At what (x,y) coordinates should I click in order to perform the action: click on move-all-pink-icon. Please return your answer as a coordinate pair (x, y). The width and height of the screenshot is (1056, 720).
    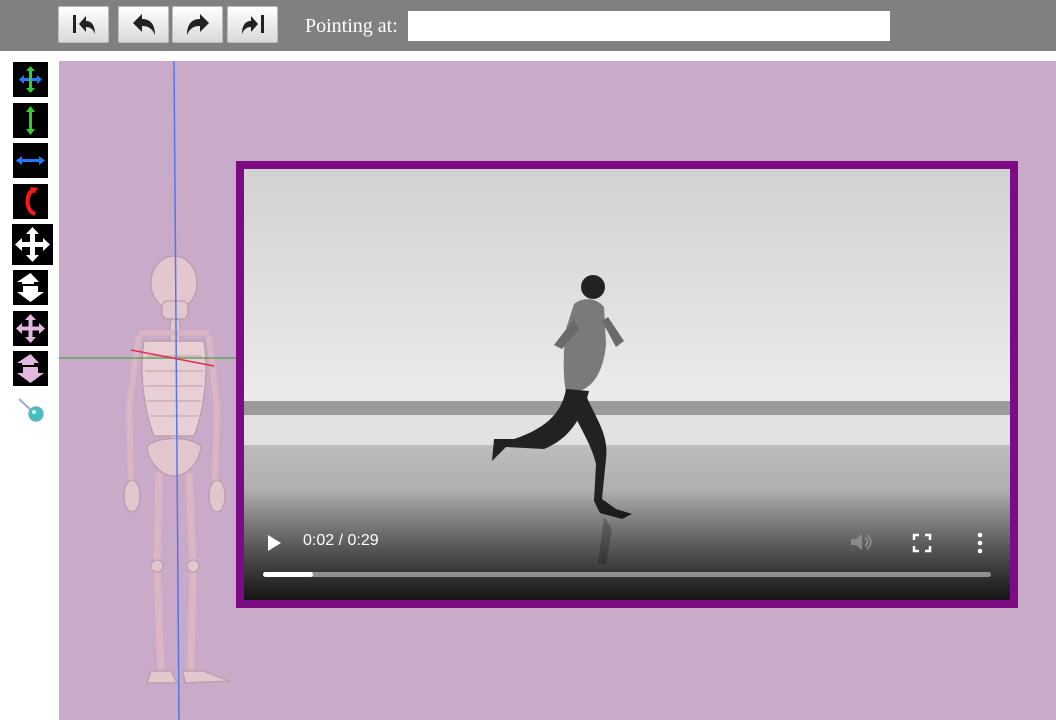
    Looking at the image, I should click on (30, 328).